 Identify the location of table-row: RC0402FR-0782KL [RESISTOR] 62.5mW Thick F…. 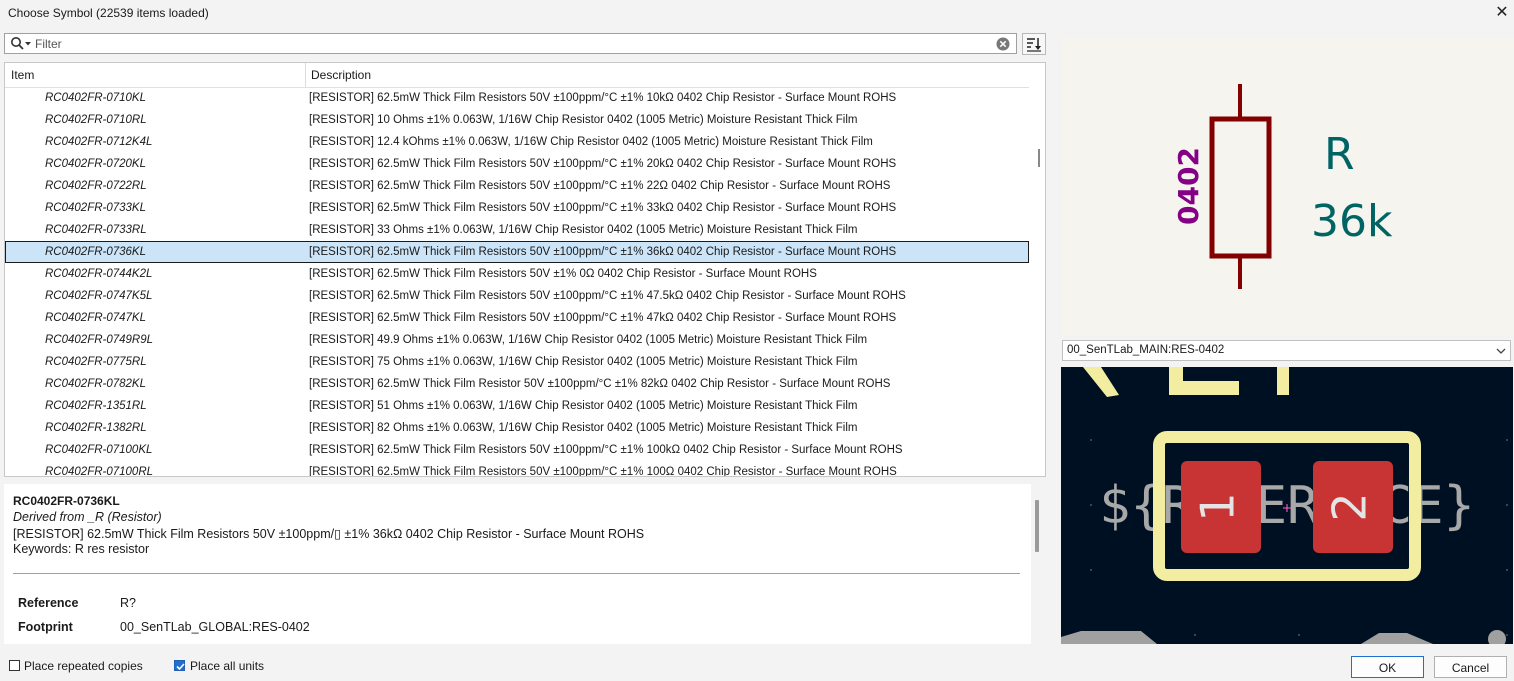
(517, 384).